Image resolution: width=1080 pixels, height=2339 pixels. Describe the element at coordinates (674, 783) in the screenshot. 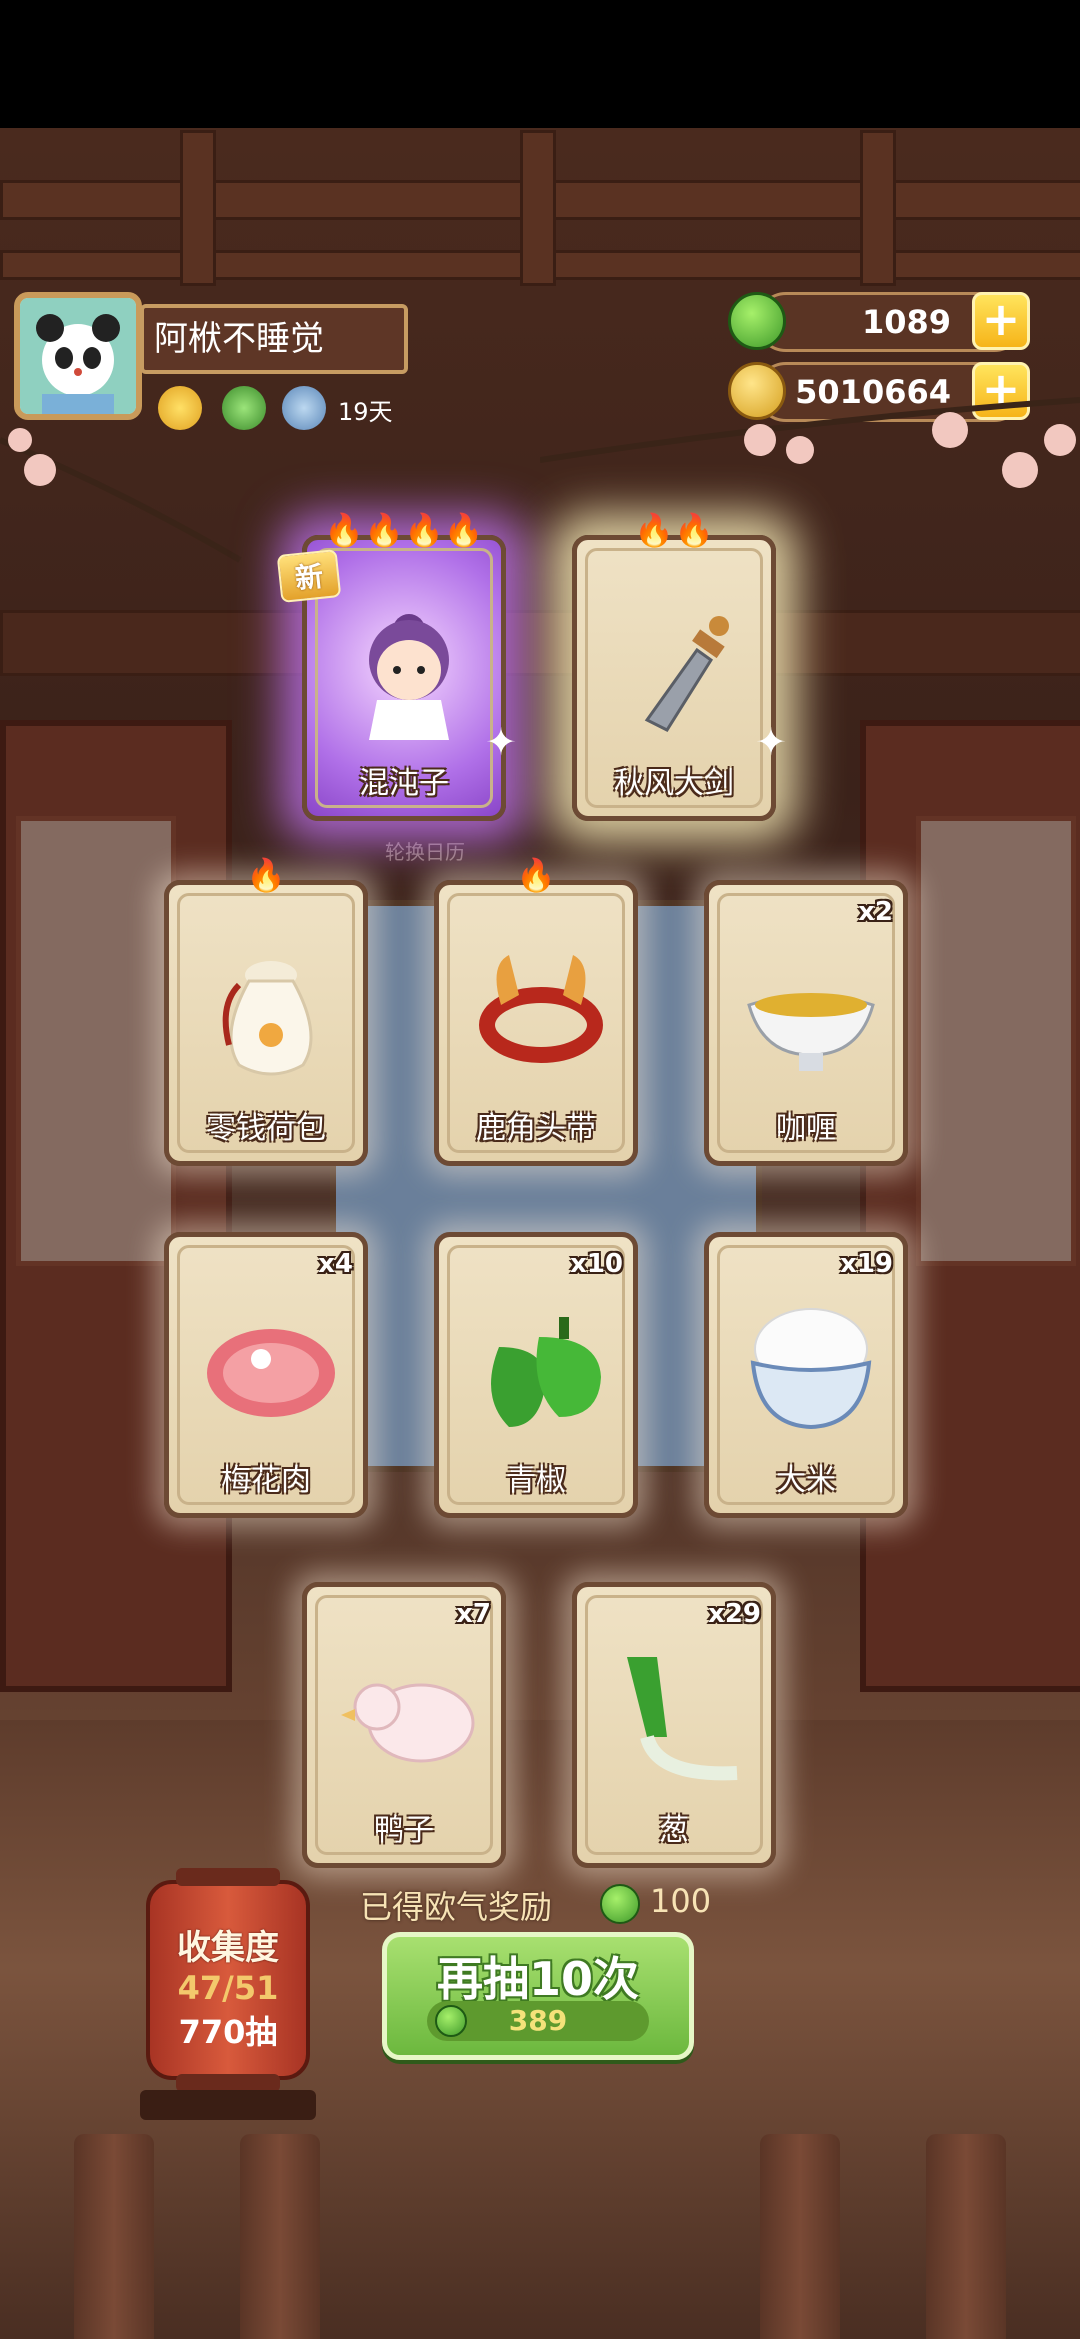

I see `card-name: 秋风大剑` at that location.